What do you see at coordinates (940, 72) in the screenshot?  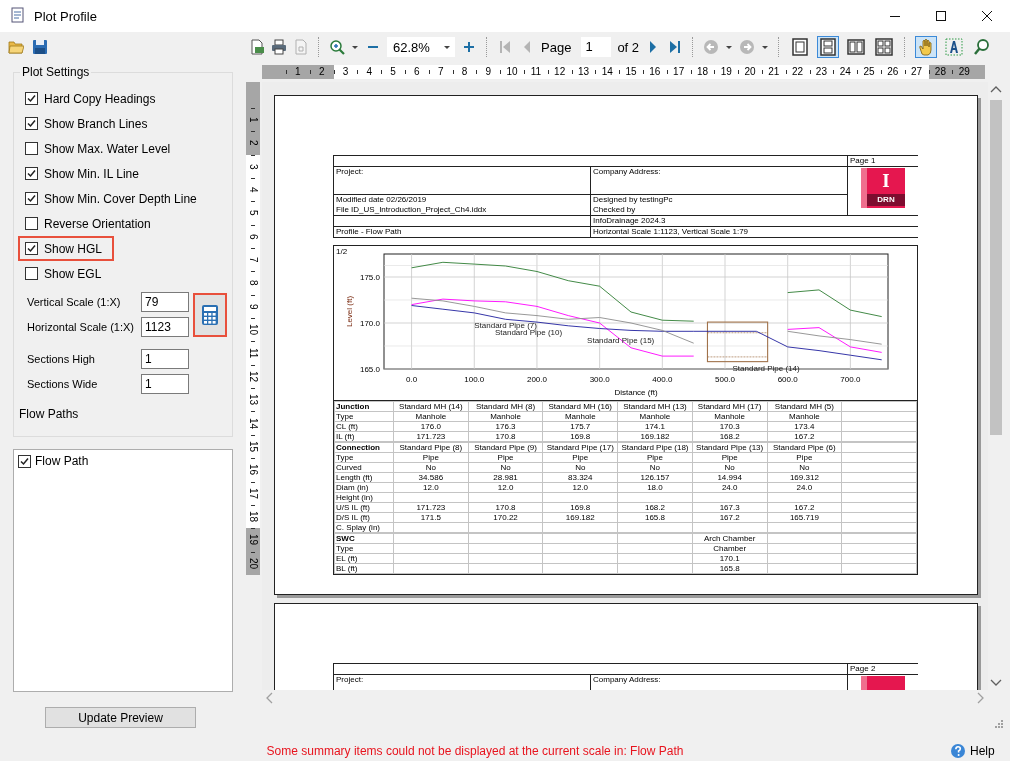 I see `ruler-number: 28` at bounding box center [940, 72].